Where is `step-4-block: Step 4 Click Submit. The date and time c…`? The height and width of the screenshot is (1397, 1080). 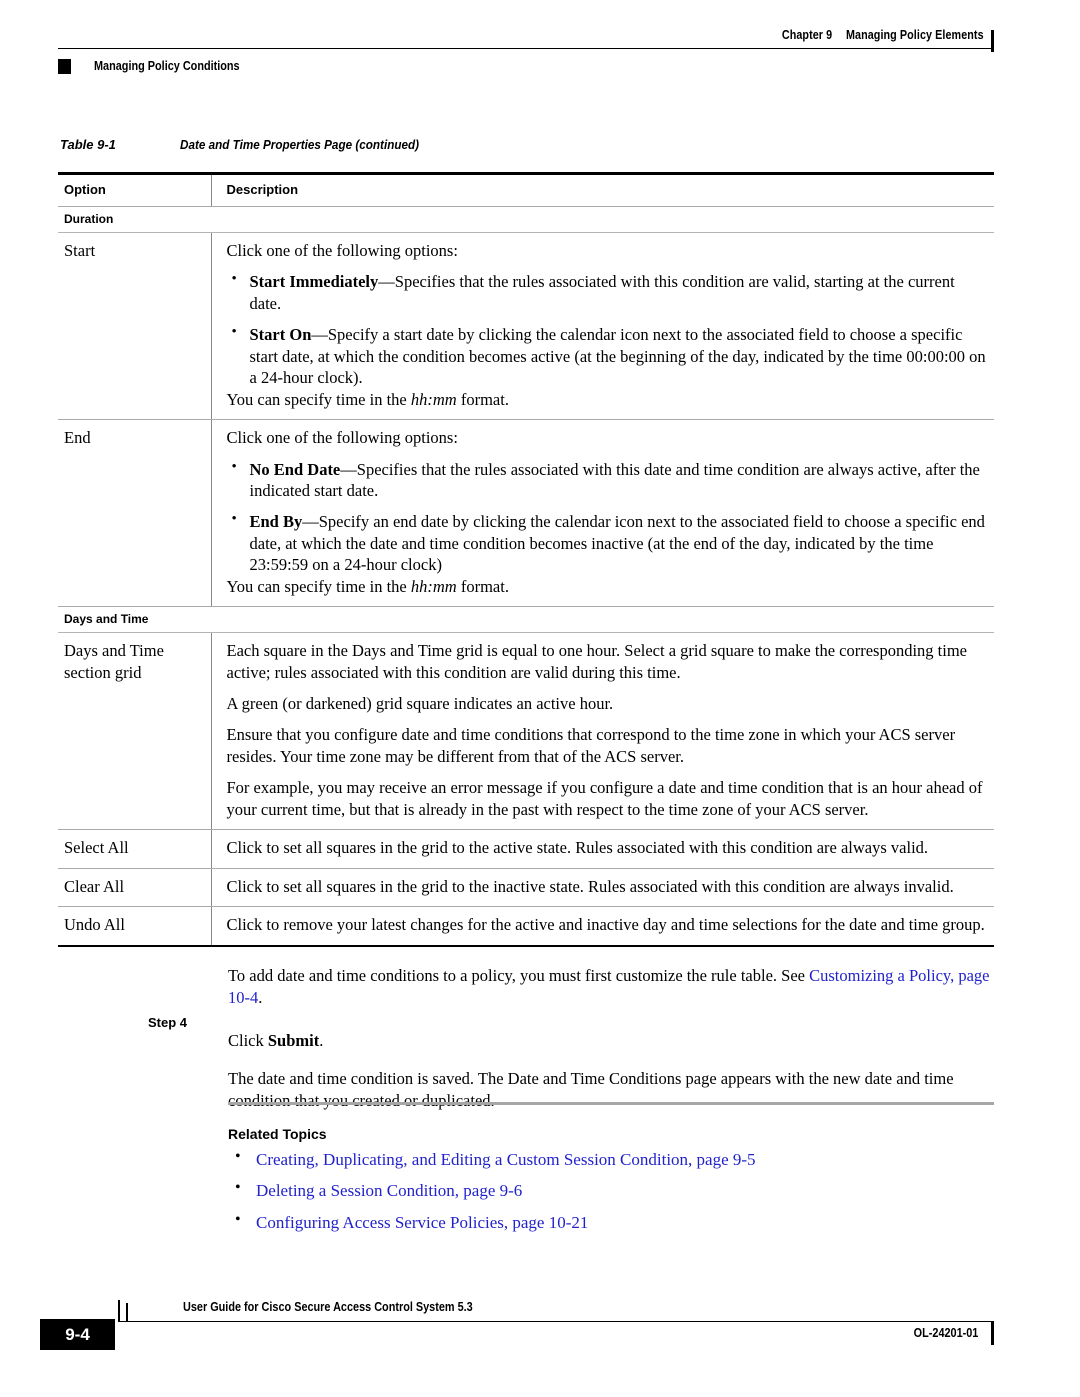 step-4-block: Step 4 Click Submit. The date and time c… is located at coordinates (571, 1070).